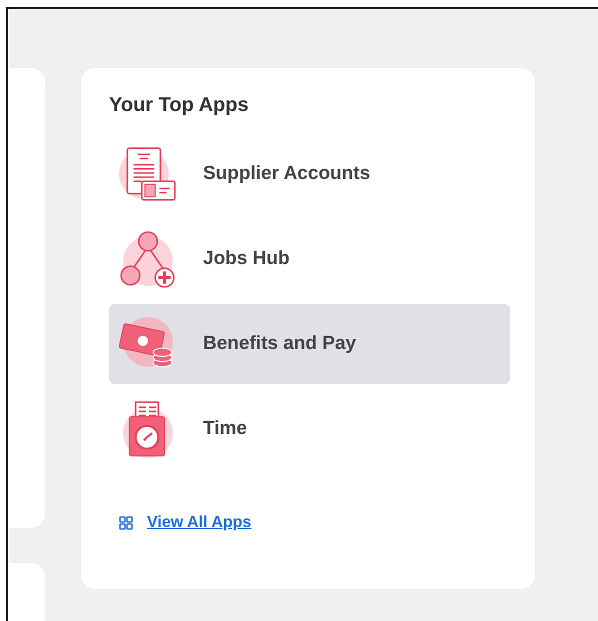 The width and height of the screenshot is (598, 621). Describe the element at coordinates (185, 523) in the screenshot. I see `view-all-apps-link: View All Apps` at that location.